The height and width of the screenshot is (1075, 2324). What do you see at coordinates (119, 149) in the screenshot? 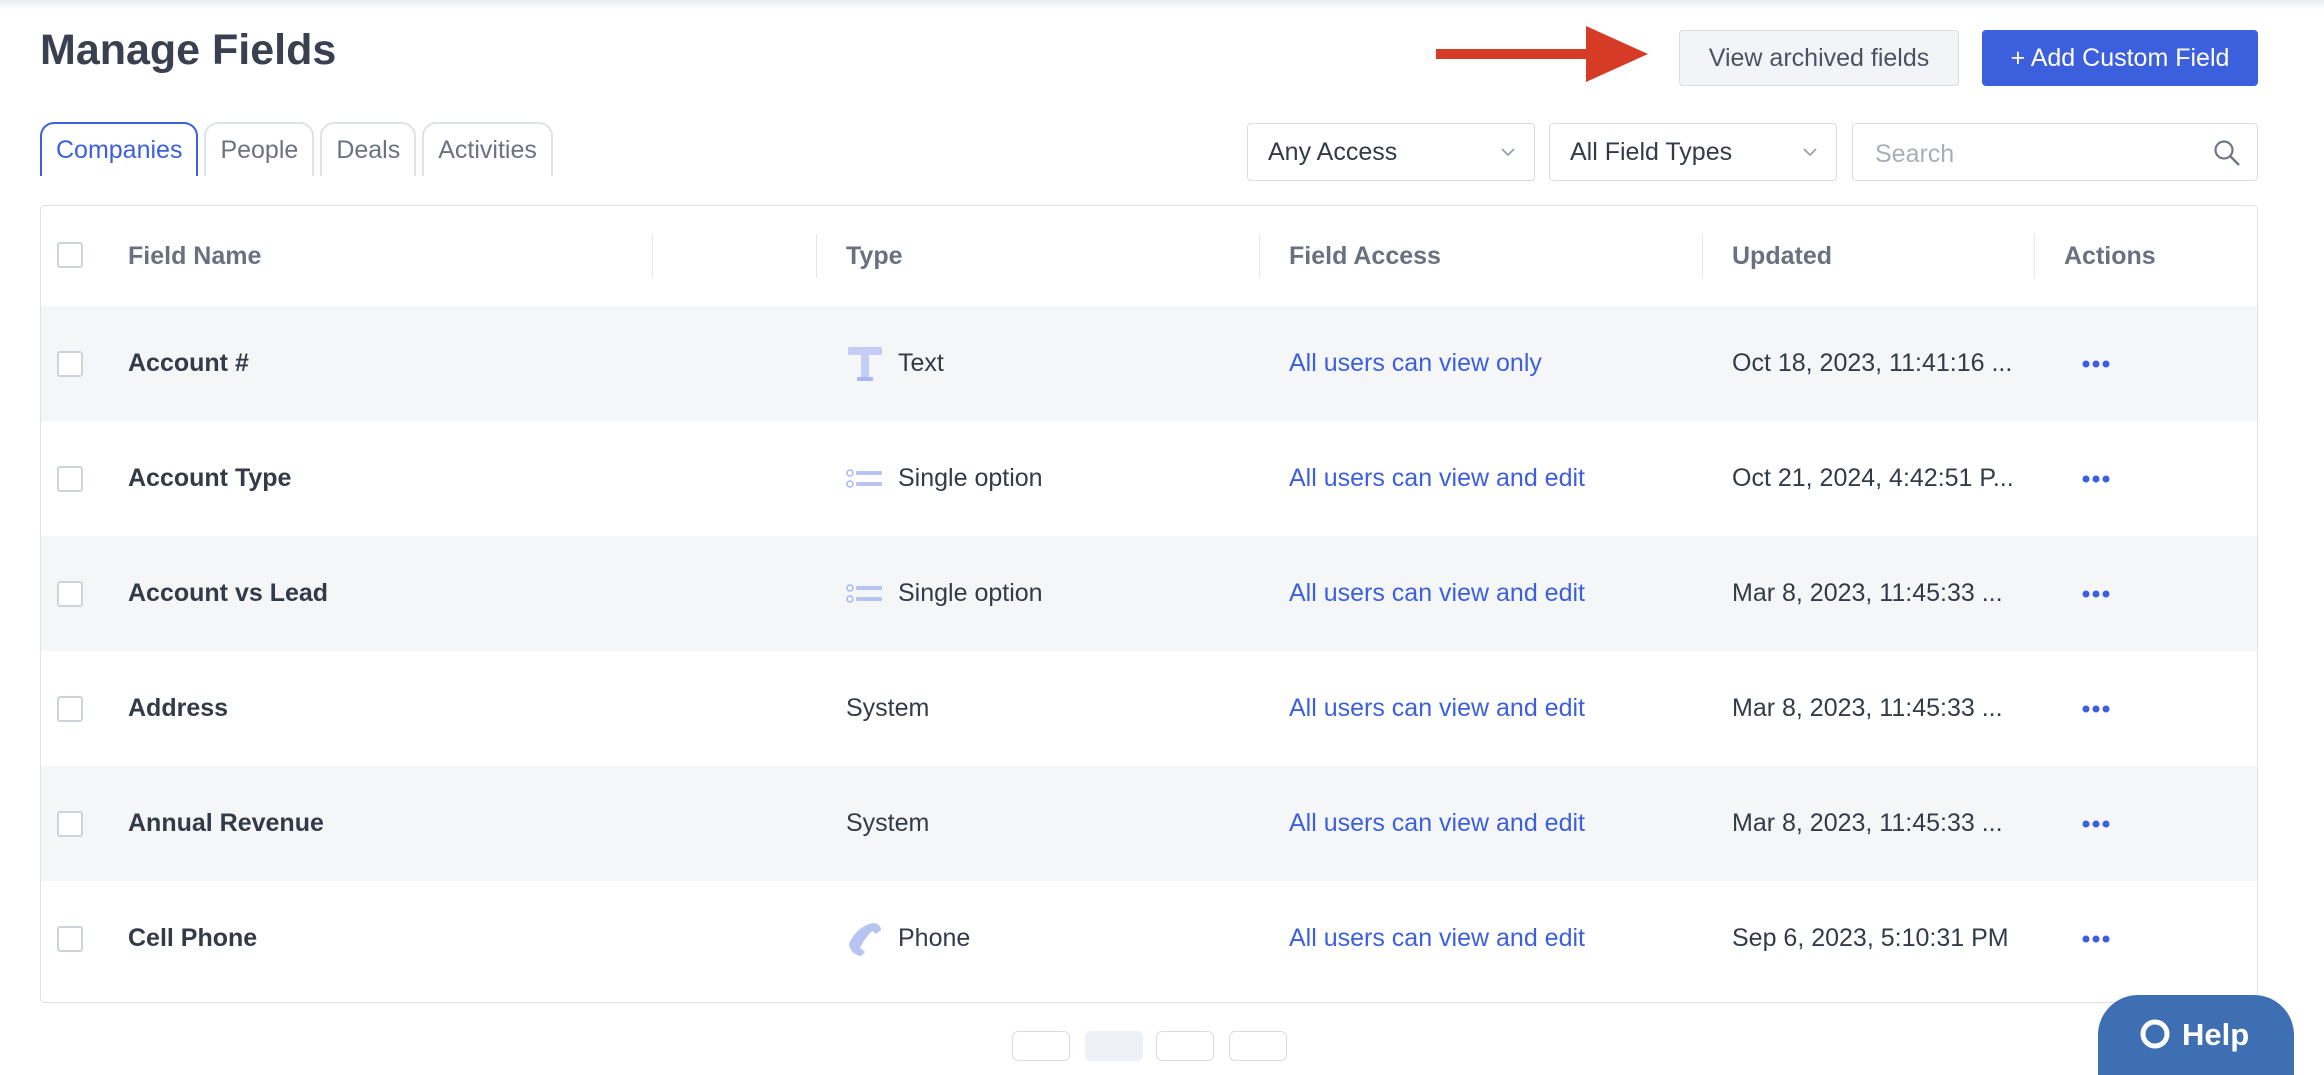
I see `tab-companies: Companies` at bounding box center [119, 149].